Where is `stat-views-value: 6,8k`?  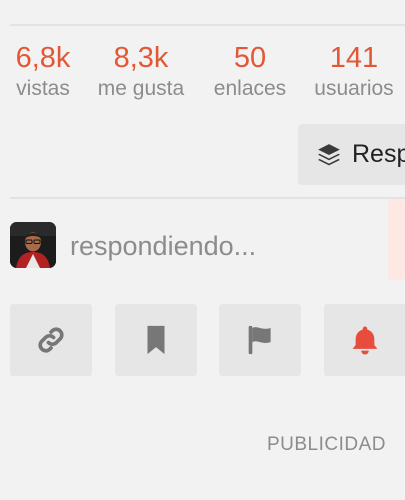 stat-views-value: 6,8k is located at coordinates (43, 58).